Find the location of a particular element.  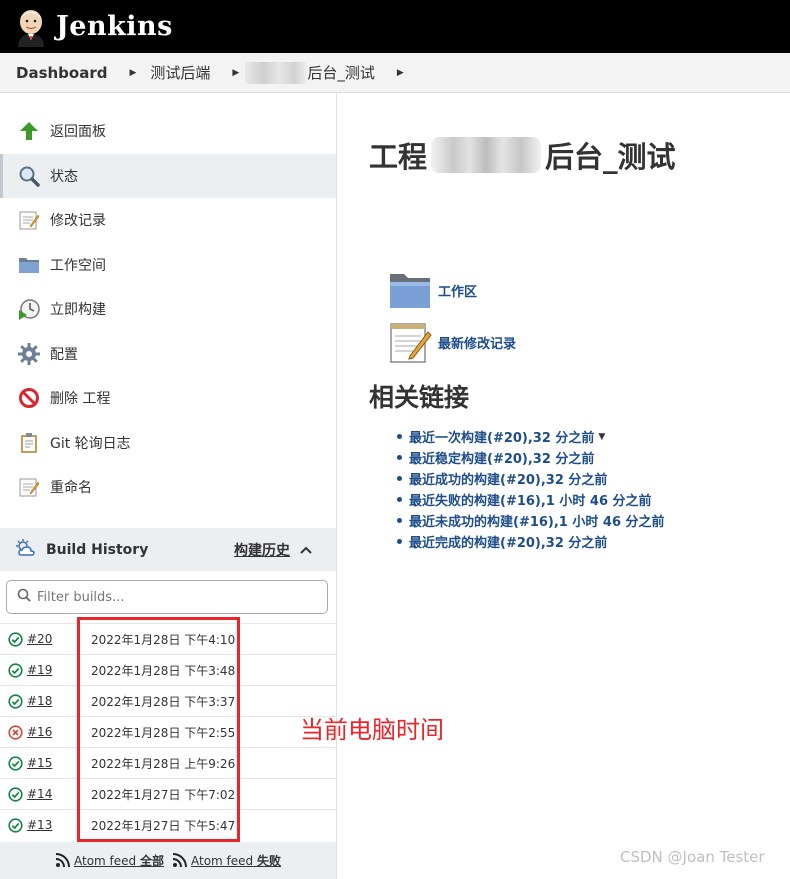

sidebar-item-label: 状态 is located at coordinates (64, 177).